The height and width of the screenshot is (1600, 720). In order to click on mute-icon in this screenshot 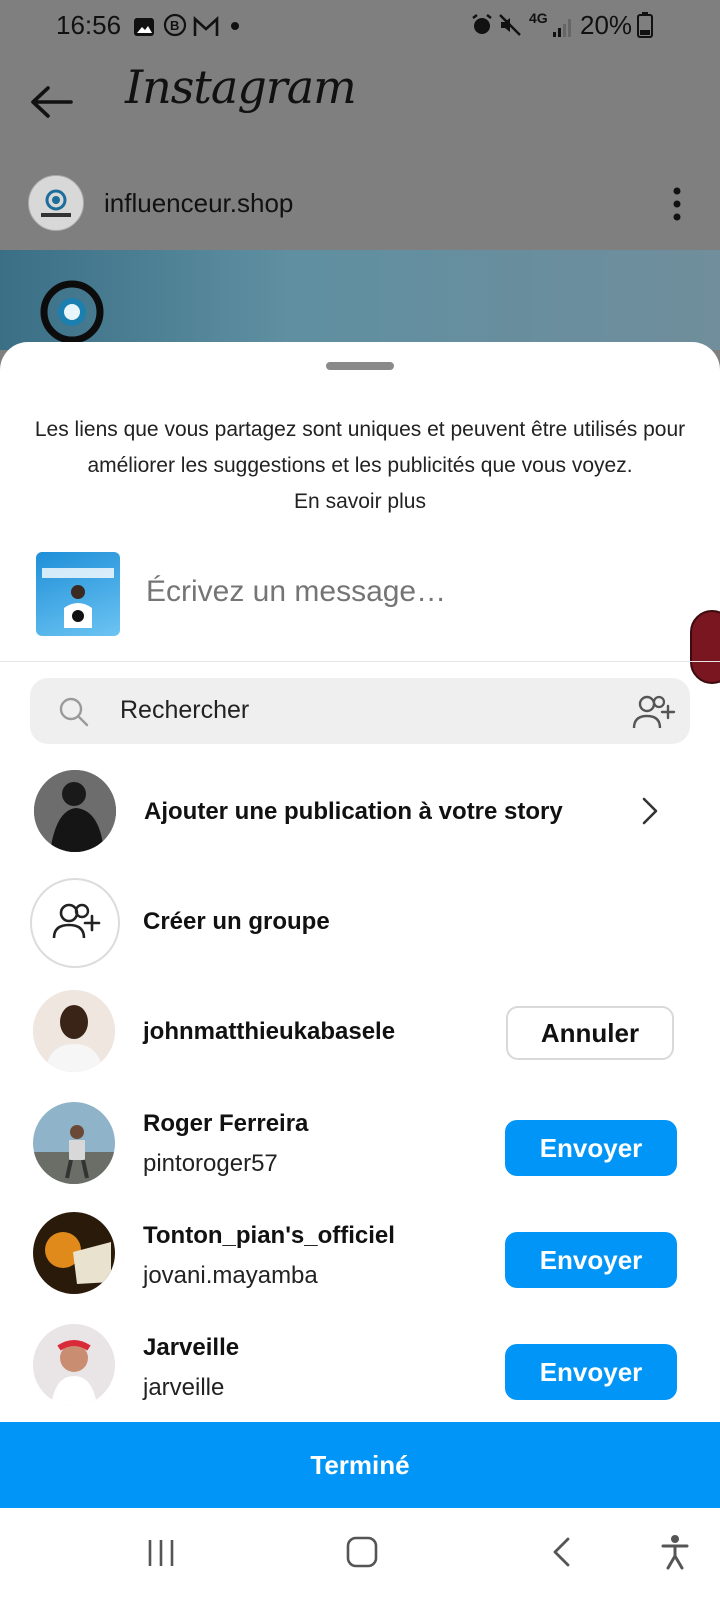, I will do `click(510, 28)`.